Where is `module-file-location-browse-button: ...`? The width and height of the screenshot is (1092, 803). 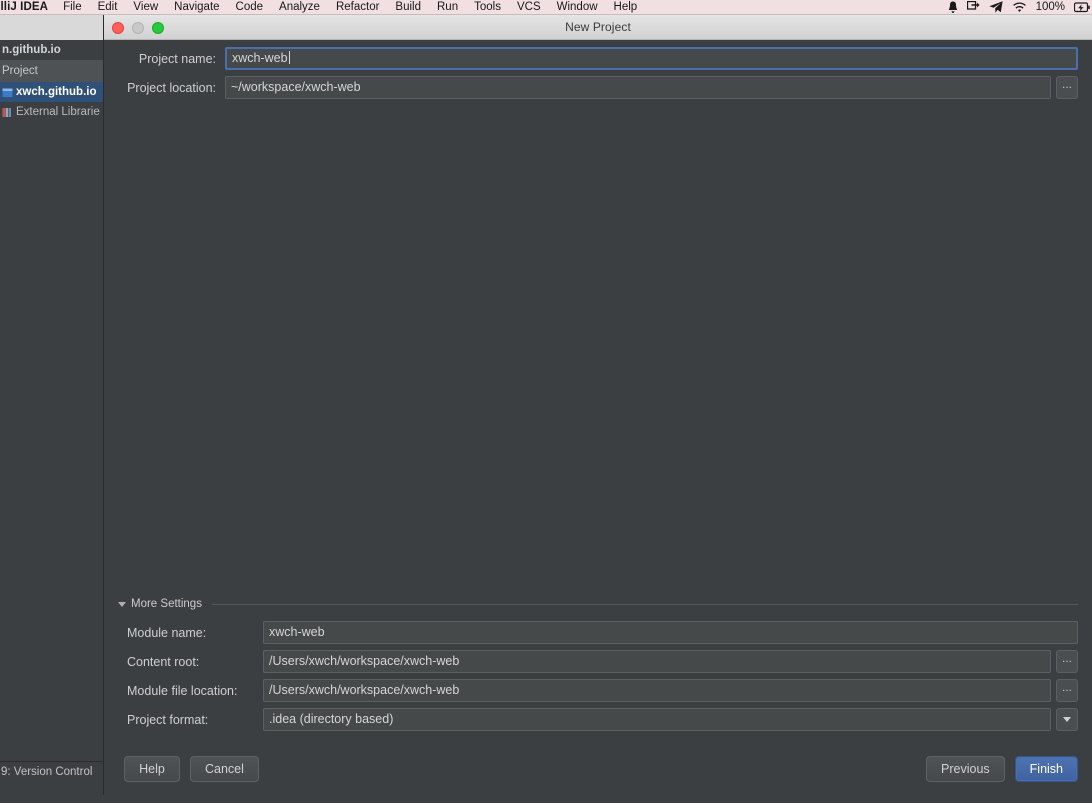 module-file-location-browse-button: ... is located at coordinates (1067, 690).